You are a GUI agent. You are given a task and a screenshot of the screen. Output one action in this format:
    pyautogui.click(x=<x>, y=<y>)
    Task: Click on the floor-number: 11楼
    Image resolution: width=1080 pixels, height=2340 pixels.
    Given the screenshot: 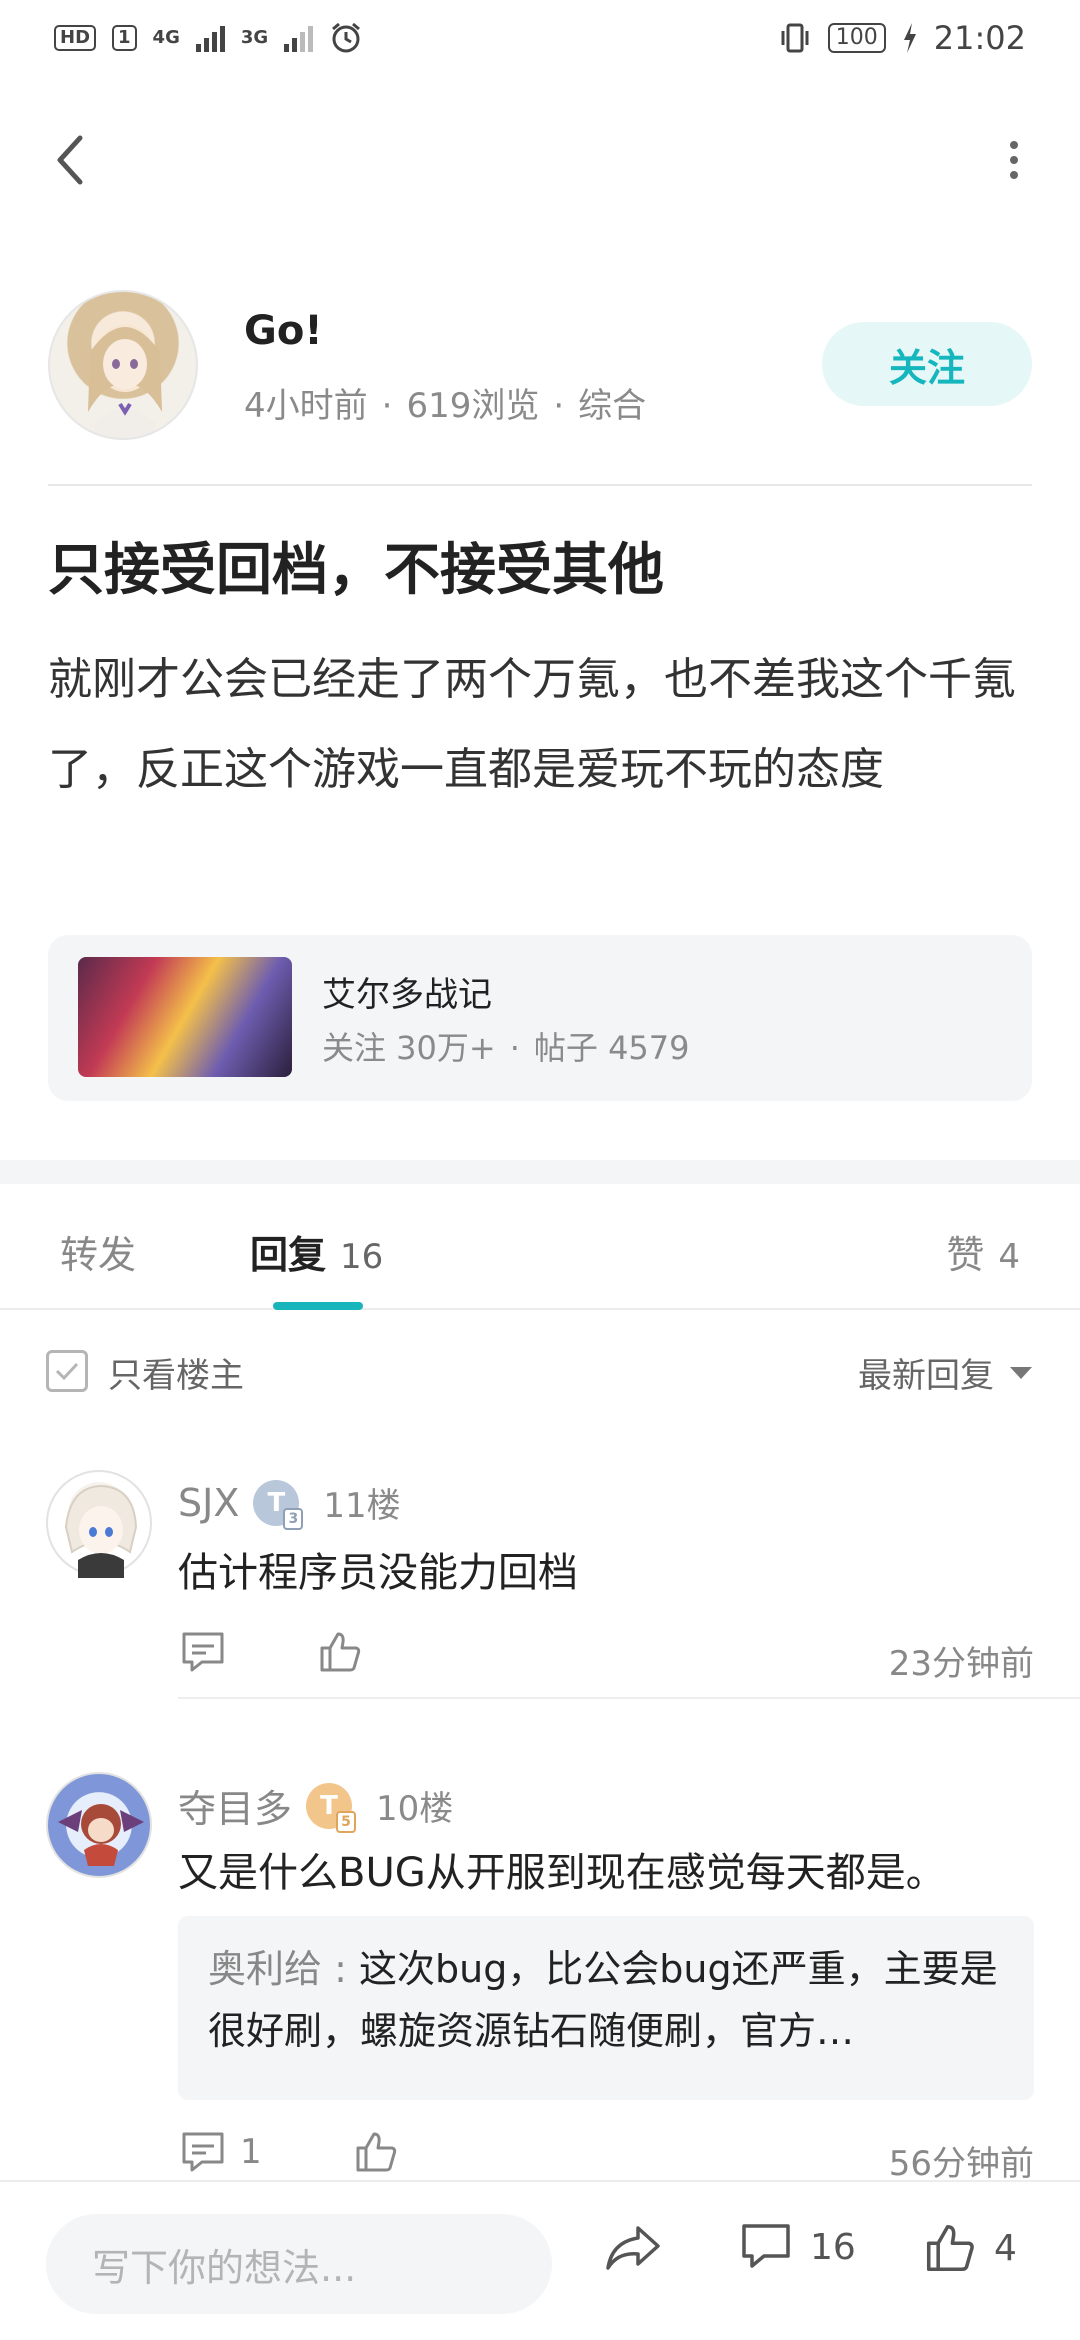 What is the action you would take?
    pyautogui.click(x=362, y=1506)
    